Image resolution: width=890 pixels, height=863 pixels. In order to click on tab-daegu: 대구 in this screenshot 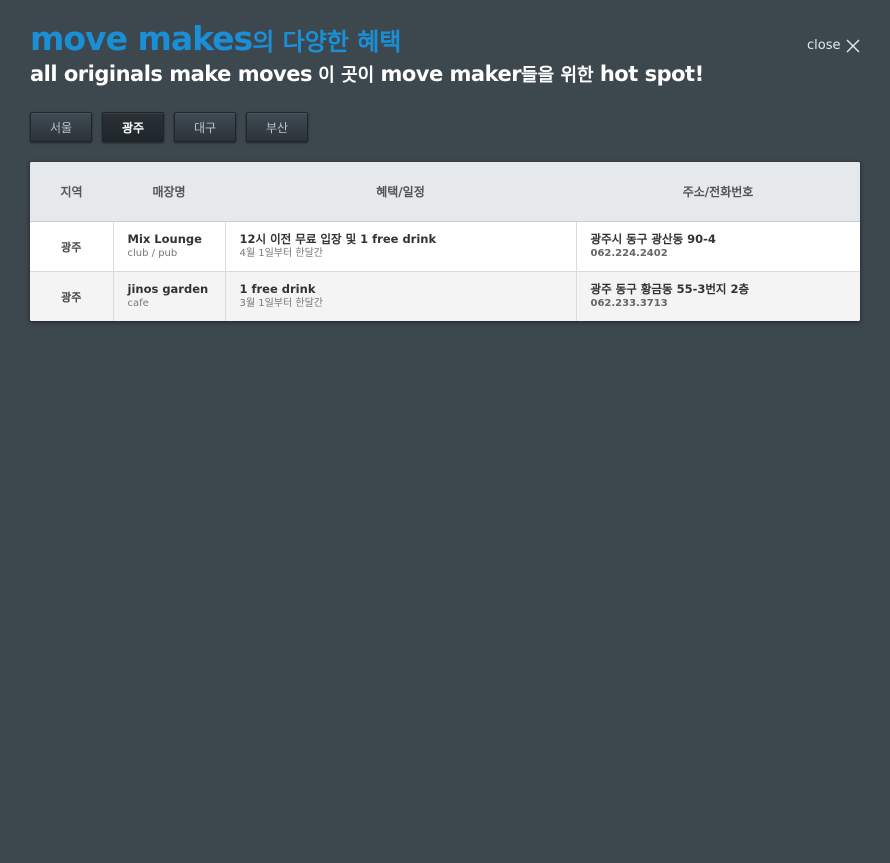, I will do `click(205, 127)`.